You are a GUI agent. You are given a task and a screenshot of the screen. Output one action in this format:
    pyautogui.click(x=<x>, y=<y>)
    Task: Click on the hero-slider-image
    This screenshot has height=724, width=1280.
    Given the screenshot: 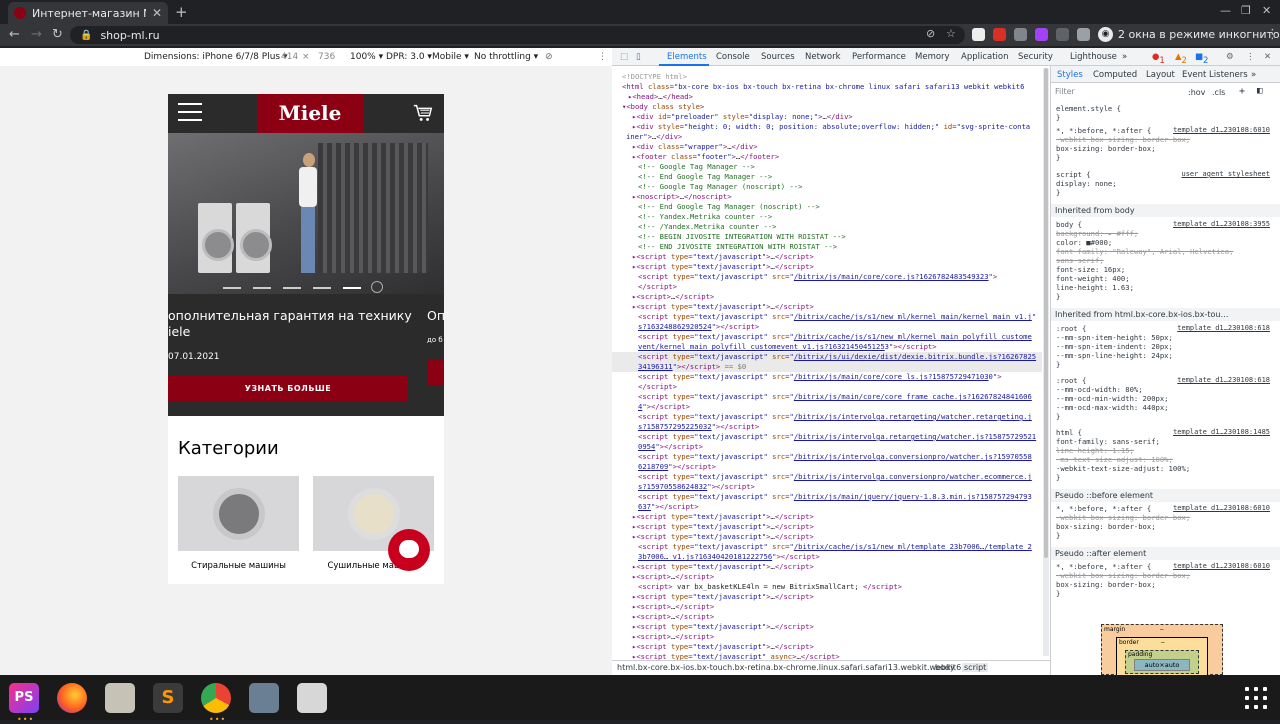 What is the action you would take?
    pyautogui.click(x=306, y=213)
    